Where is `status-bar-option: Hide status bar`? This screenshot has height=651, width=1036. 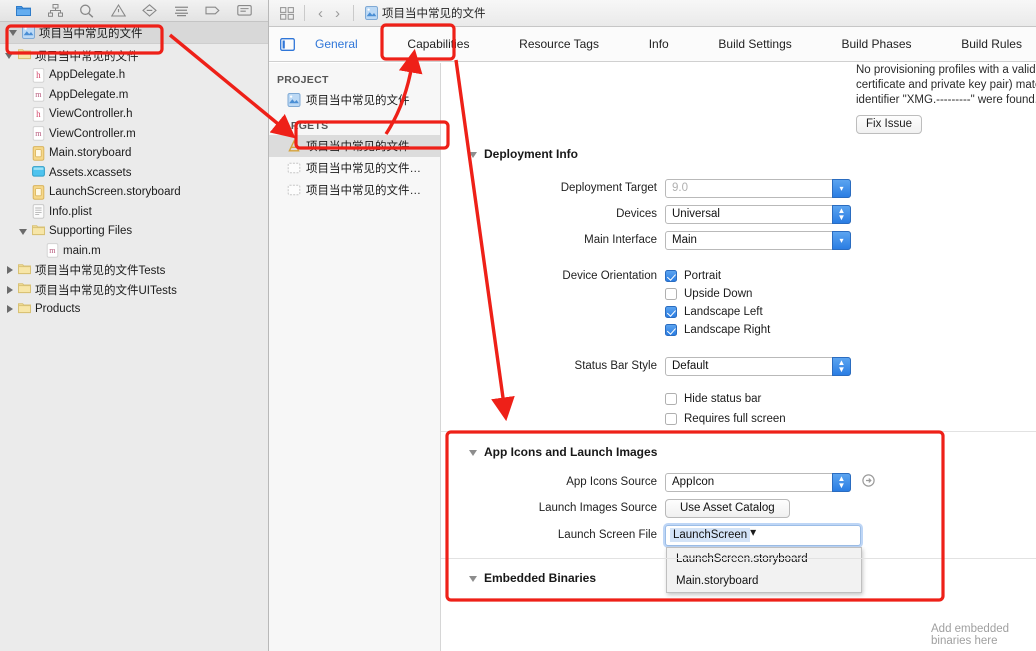 status-bar-option: Hide status bar is located at coordinates (725, 399).